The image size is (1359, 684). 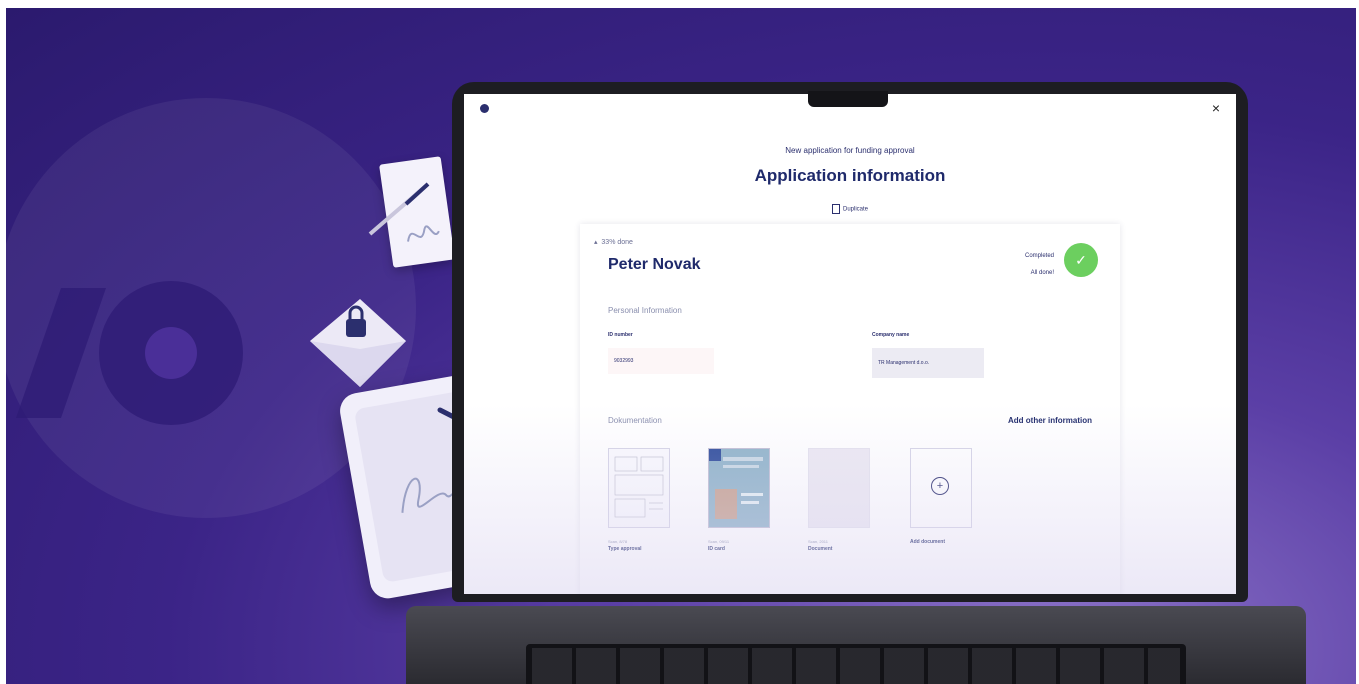 What do you see at coordinates (1039, 265) in the screenshot?
I see `completion-status: Completed All done!` at bounding box center [1039, 265].